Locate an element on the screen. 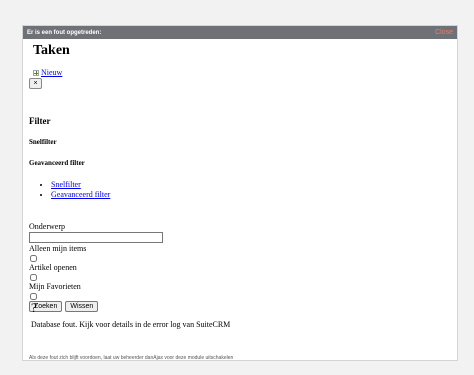 The image size is (474, 375). new-task-row: Nieuw is located at coordinates (47, 72).